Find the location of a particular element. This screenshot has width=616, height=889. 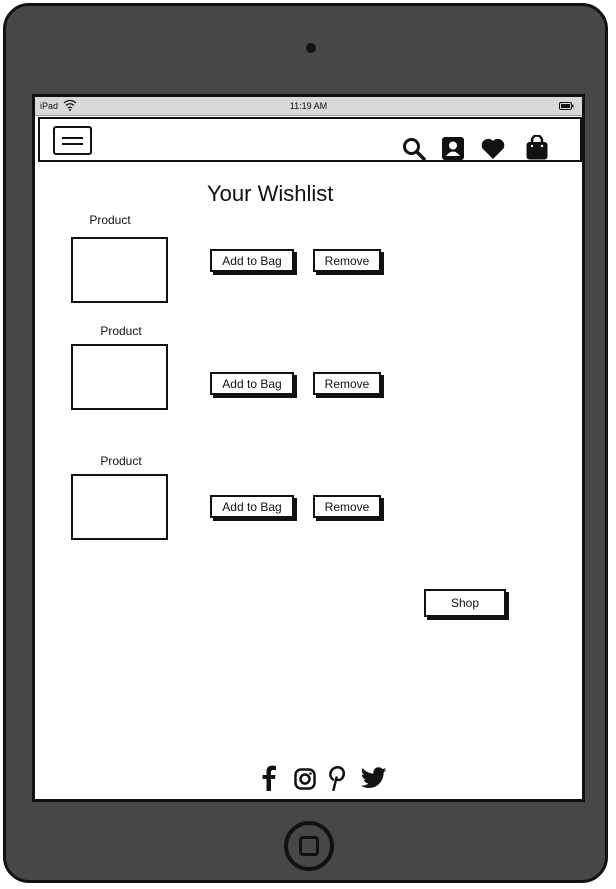

account-icon is located at coordinates (453, 148).